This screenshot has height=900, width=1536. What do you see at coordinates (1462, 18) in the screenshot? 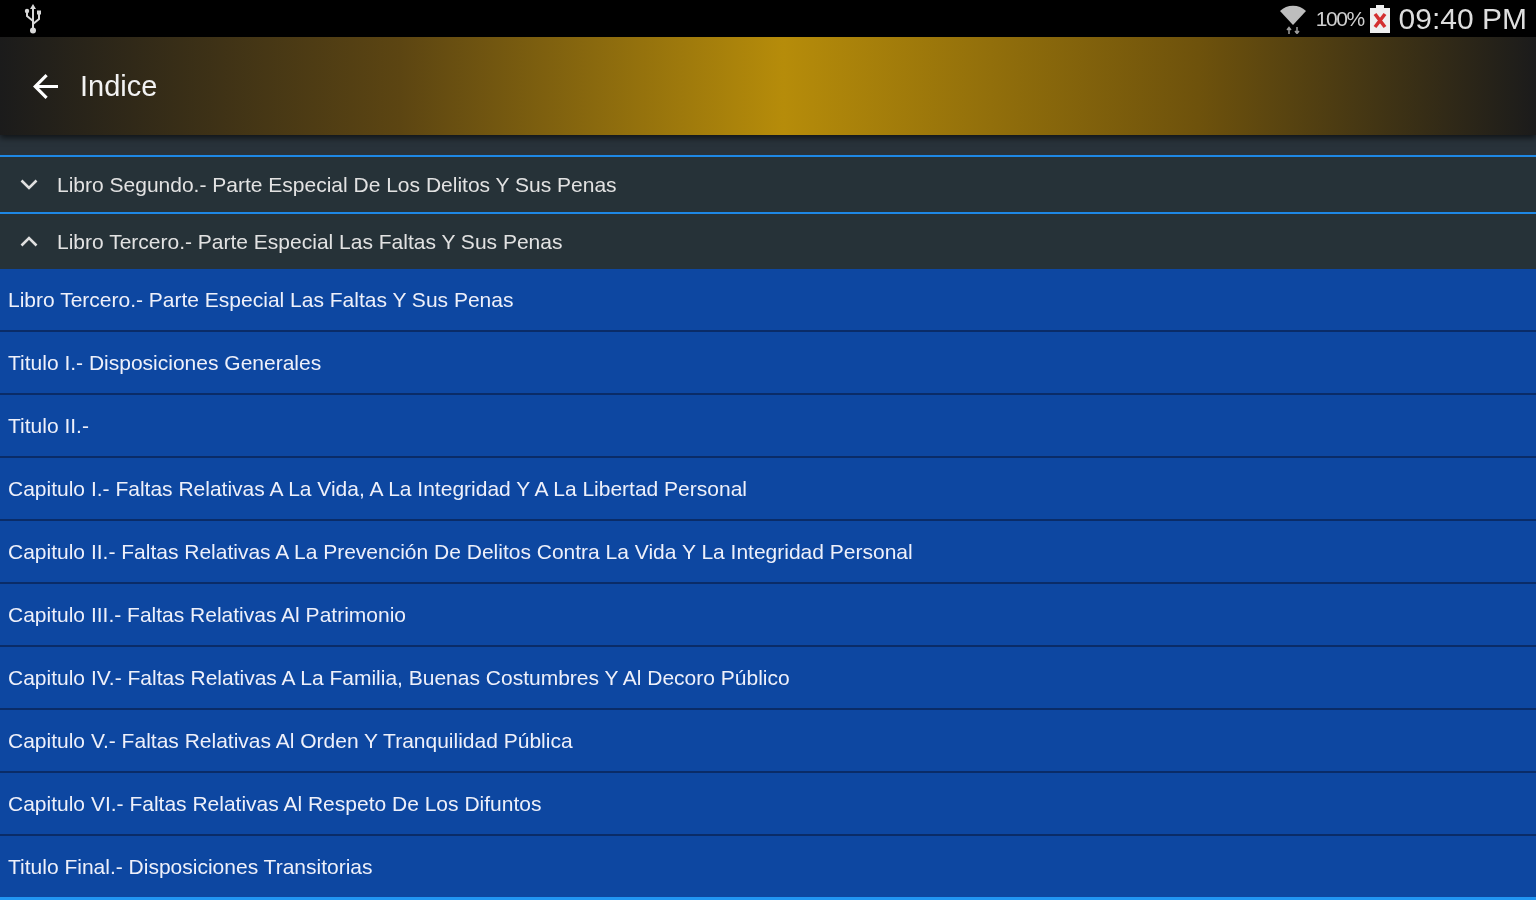
I see `status-time: 09:40 PM` at bounding box center [1462, 18].